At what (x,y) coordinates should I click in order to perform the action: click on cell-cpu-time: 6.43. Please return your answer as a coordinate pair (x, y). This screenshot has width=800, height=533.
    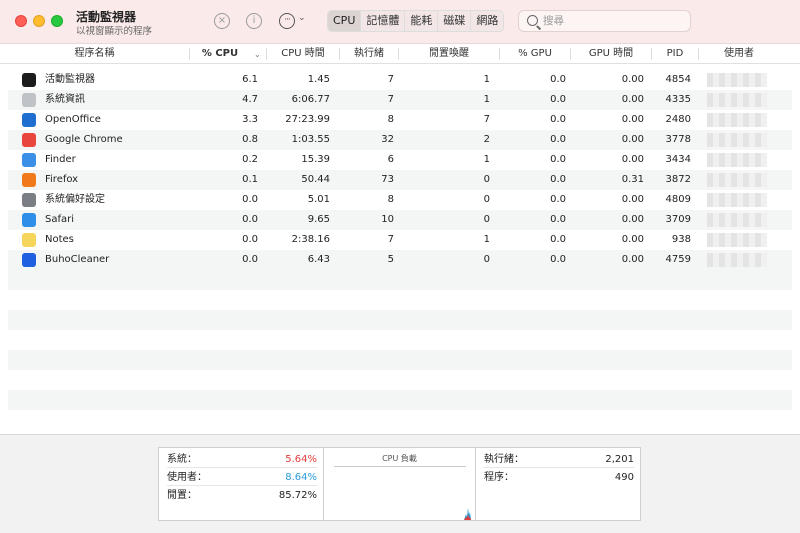
    Looking at the image, I should click on (318, 259).